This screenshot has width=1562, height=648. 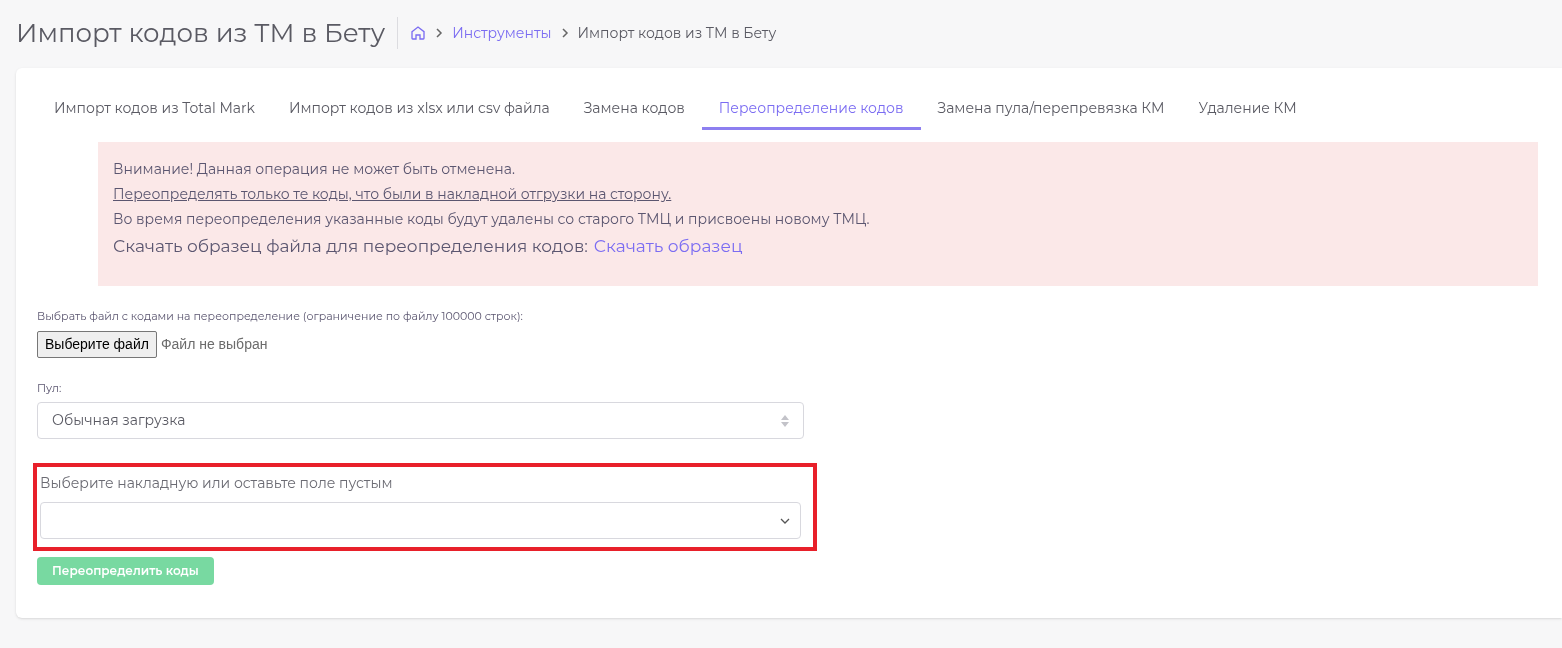 I want to click on tab: Переопределение кодов, so click(x=811, y=109).